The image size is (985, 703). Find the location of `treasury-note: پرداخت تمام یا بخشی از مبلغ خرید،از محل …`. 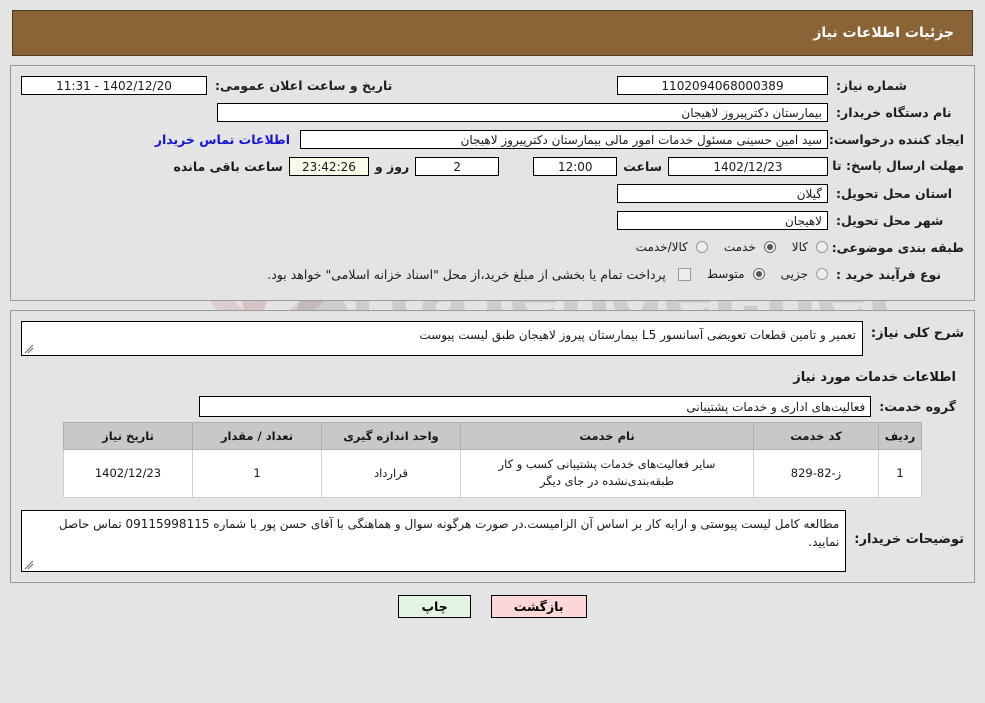

treasury-note: پرداخت تمام یا بخشی از مبلغ خرید،از محل … is located at coordinates (466, 274).